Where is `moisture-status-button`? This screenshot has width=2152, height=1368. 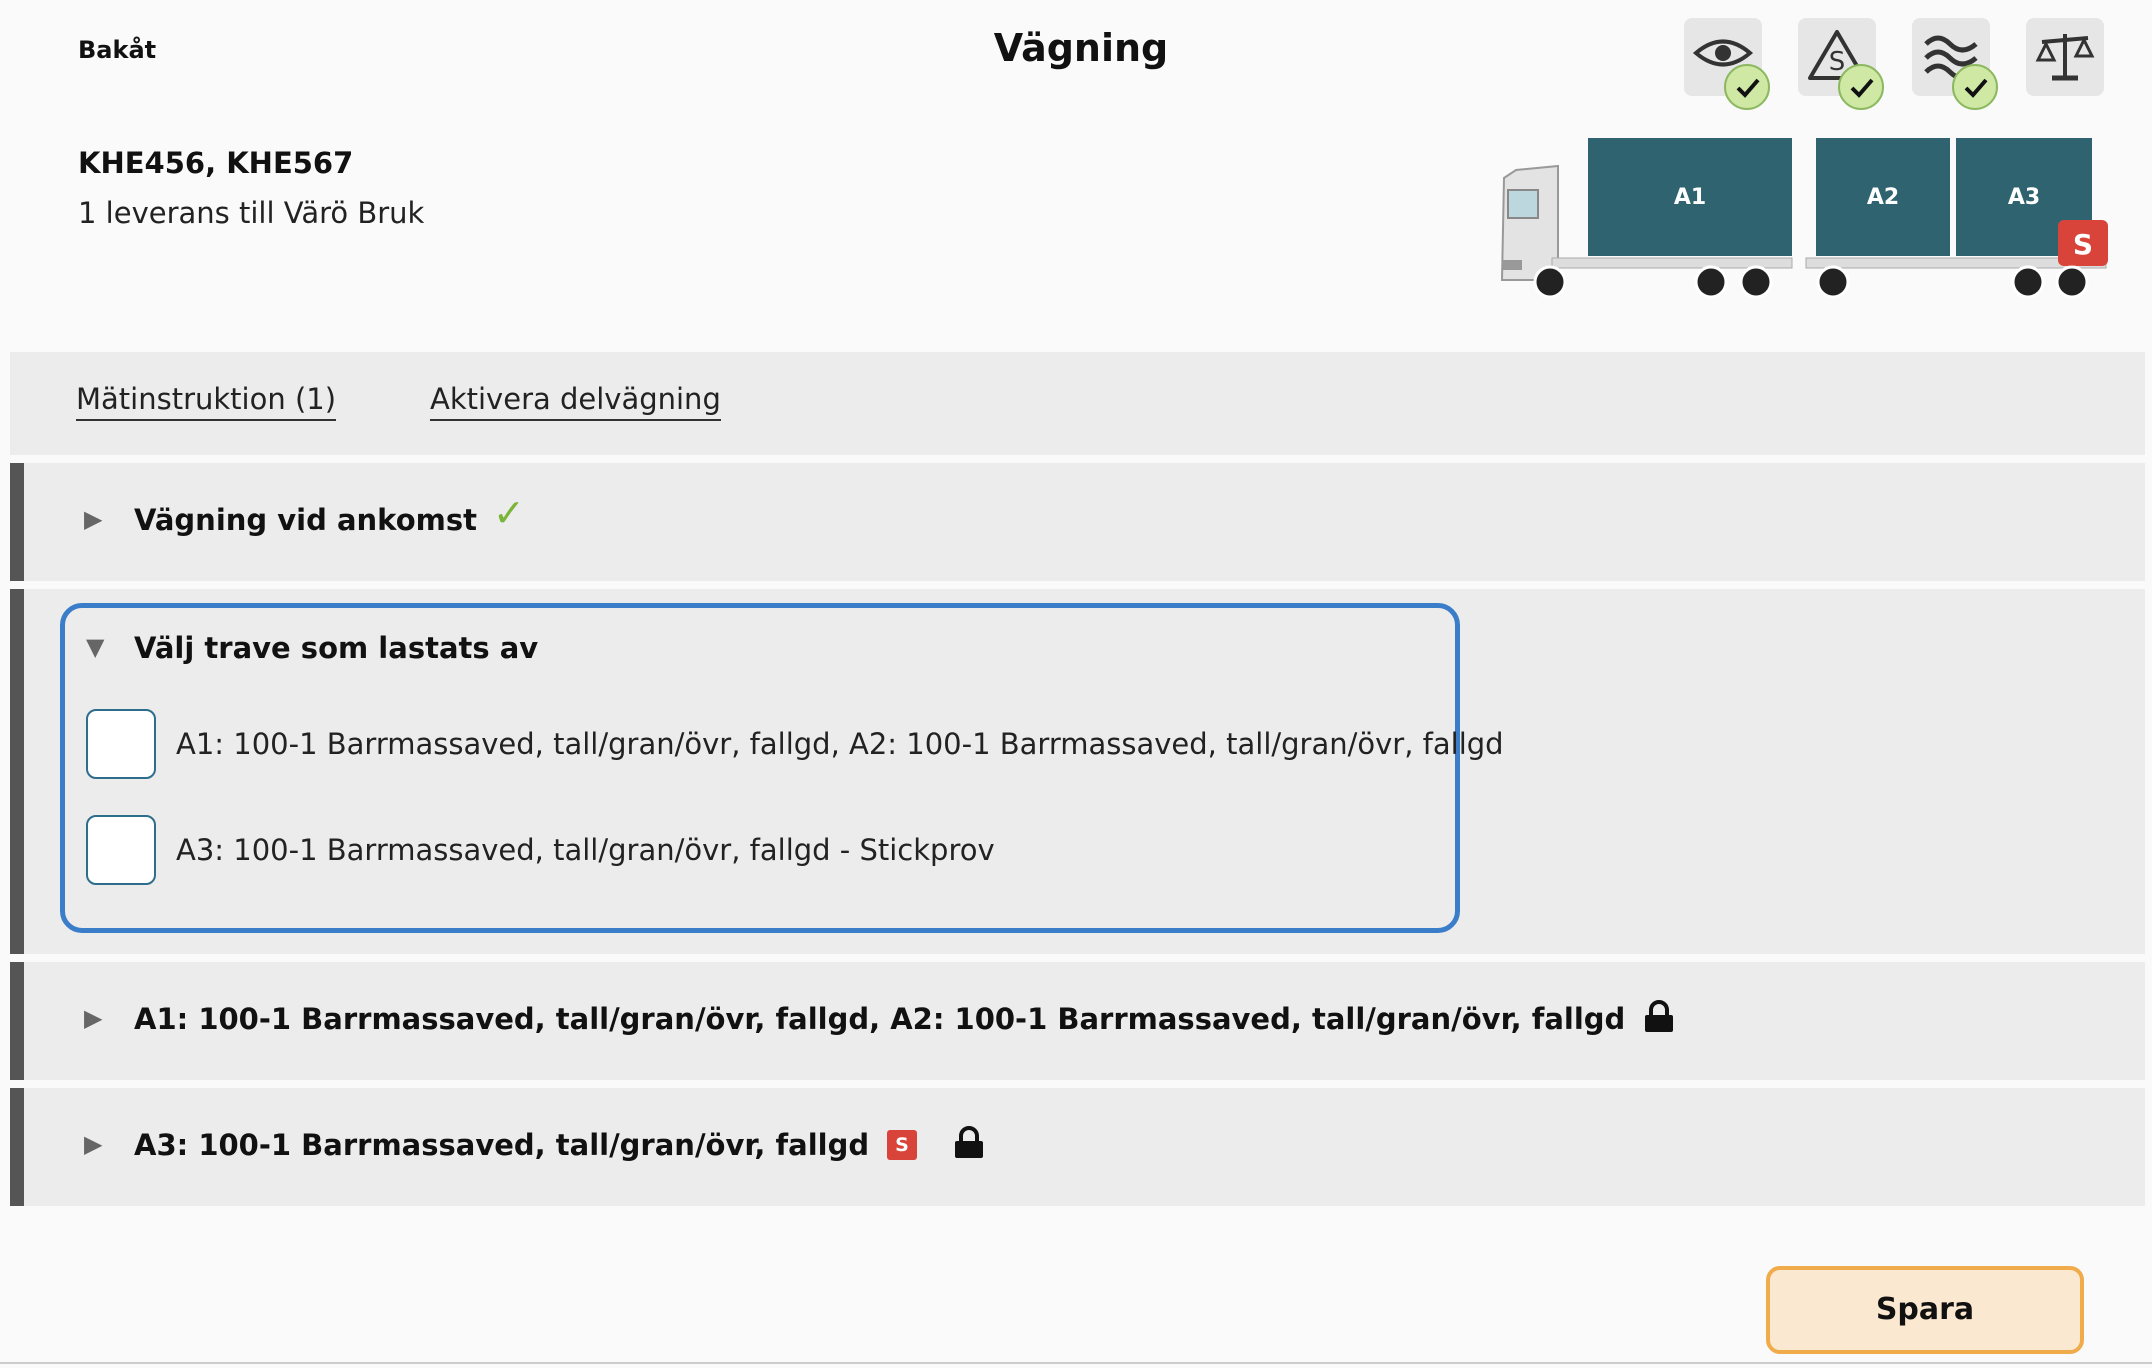
moisture-status-button is located at coordinates (1955, 64).